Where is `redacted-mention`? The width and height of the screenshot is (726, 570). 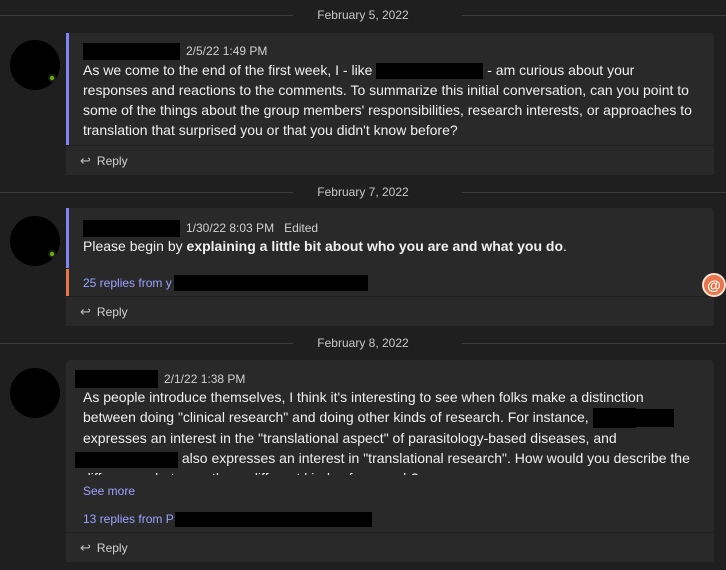
redacted-mention is located at coordinates (430, 71).